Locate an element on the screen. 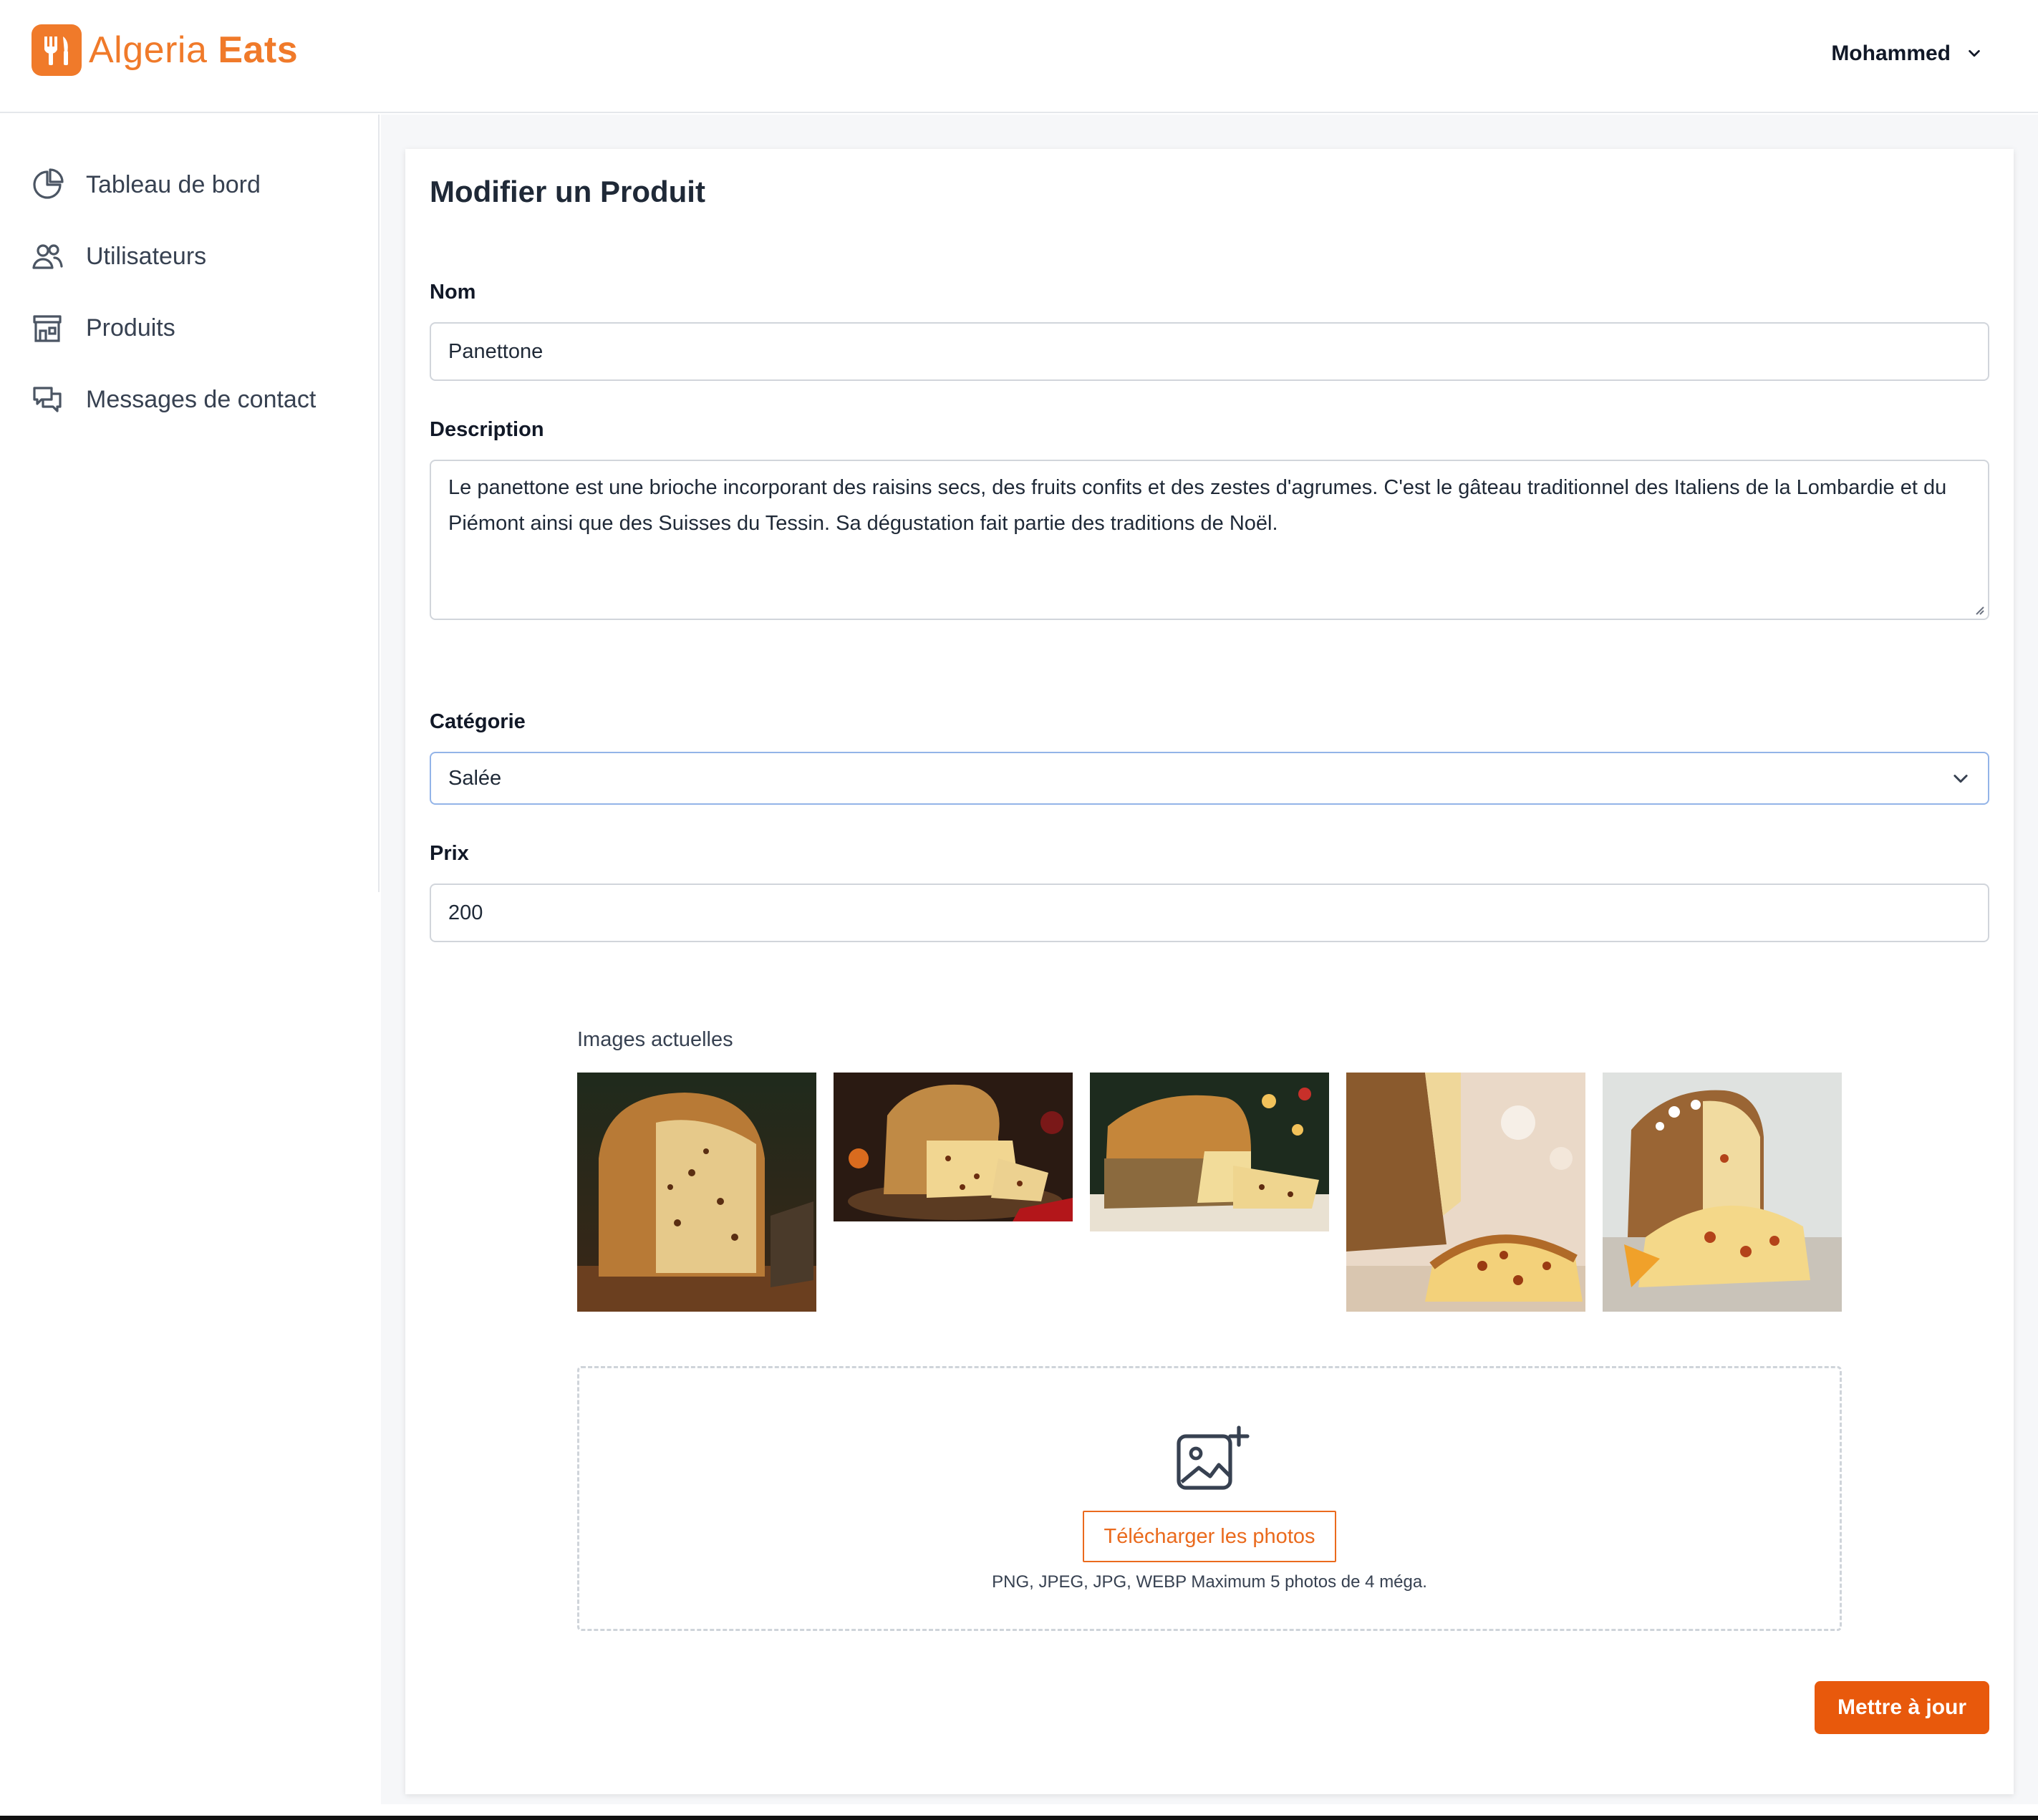 This screenshot has height=1820, width=2038. brand-logo: Algeria Eats is located at coordinates (165, 50).